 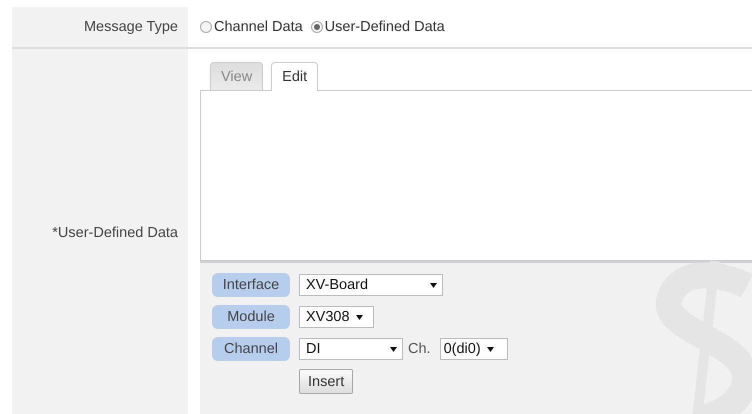 I want to click on radio-label: User-Defined Data, so click(x=384, y=27).